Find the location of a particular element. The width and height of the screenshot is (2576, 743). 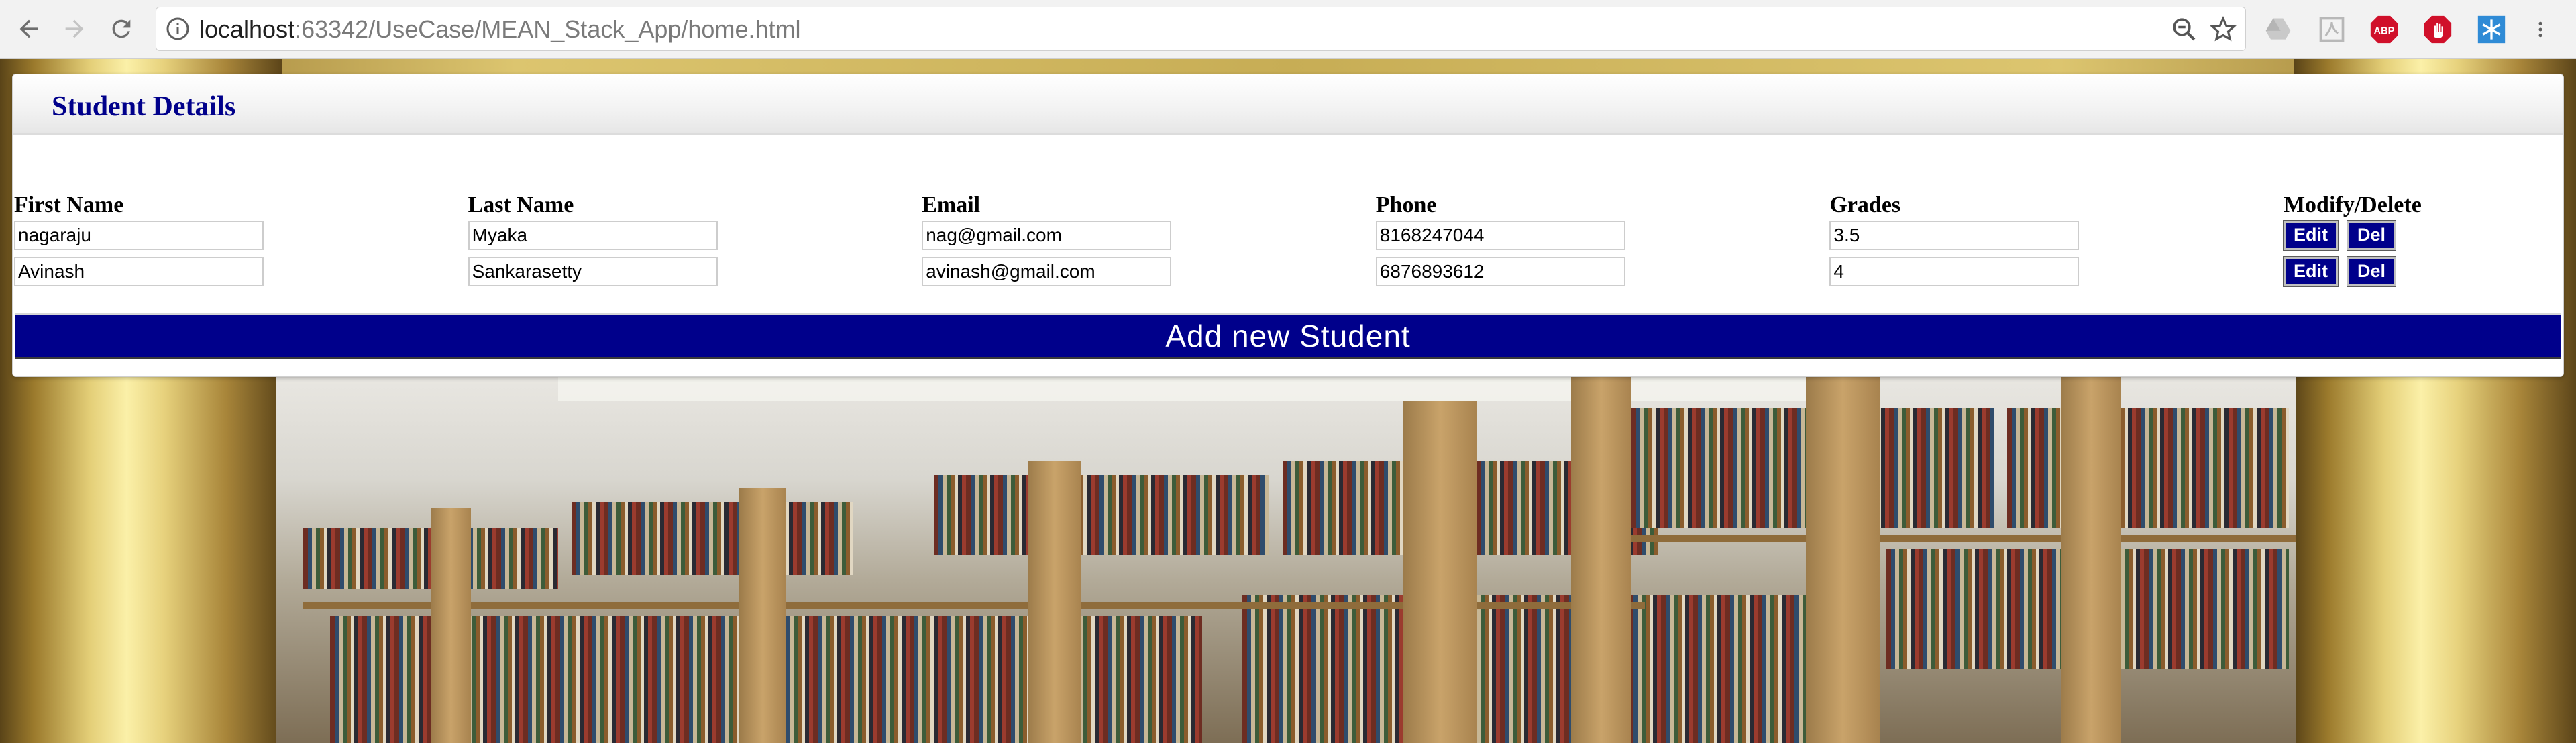

info-icon is located at coordinates (178, 29).